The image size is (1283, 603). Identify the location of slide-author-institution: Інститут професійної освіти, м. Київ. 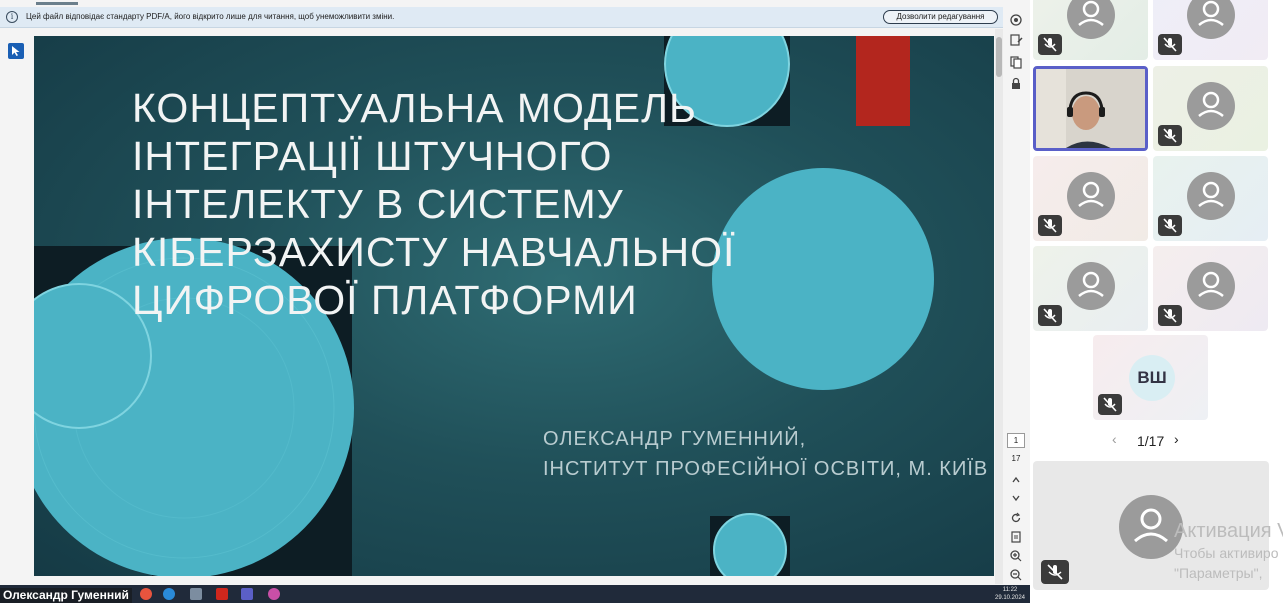
(766, 469).